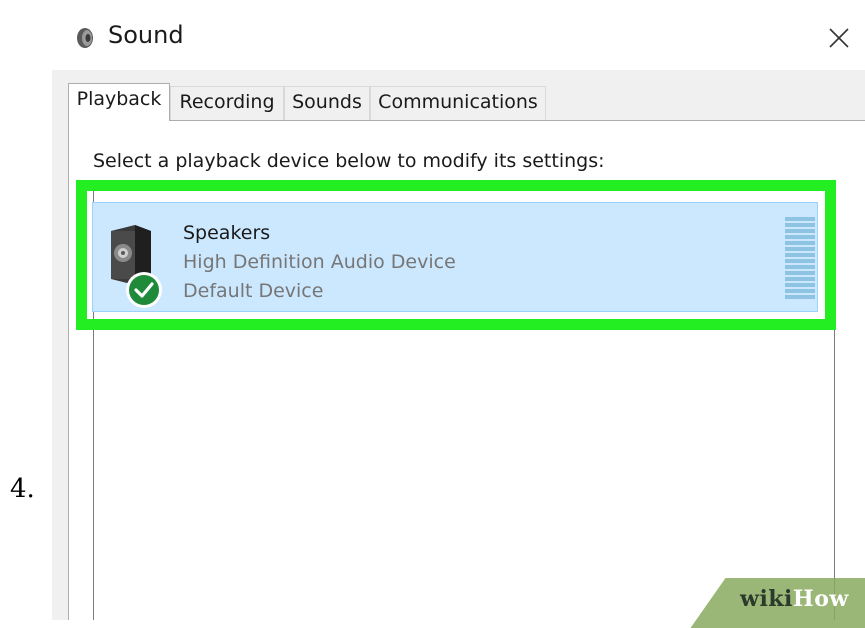 The width and height of the screenshot is (865, 628). I want to click on speaker-icon, so click(85, 38).